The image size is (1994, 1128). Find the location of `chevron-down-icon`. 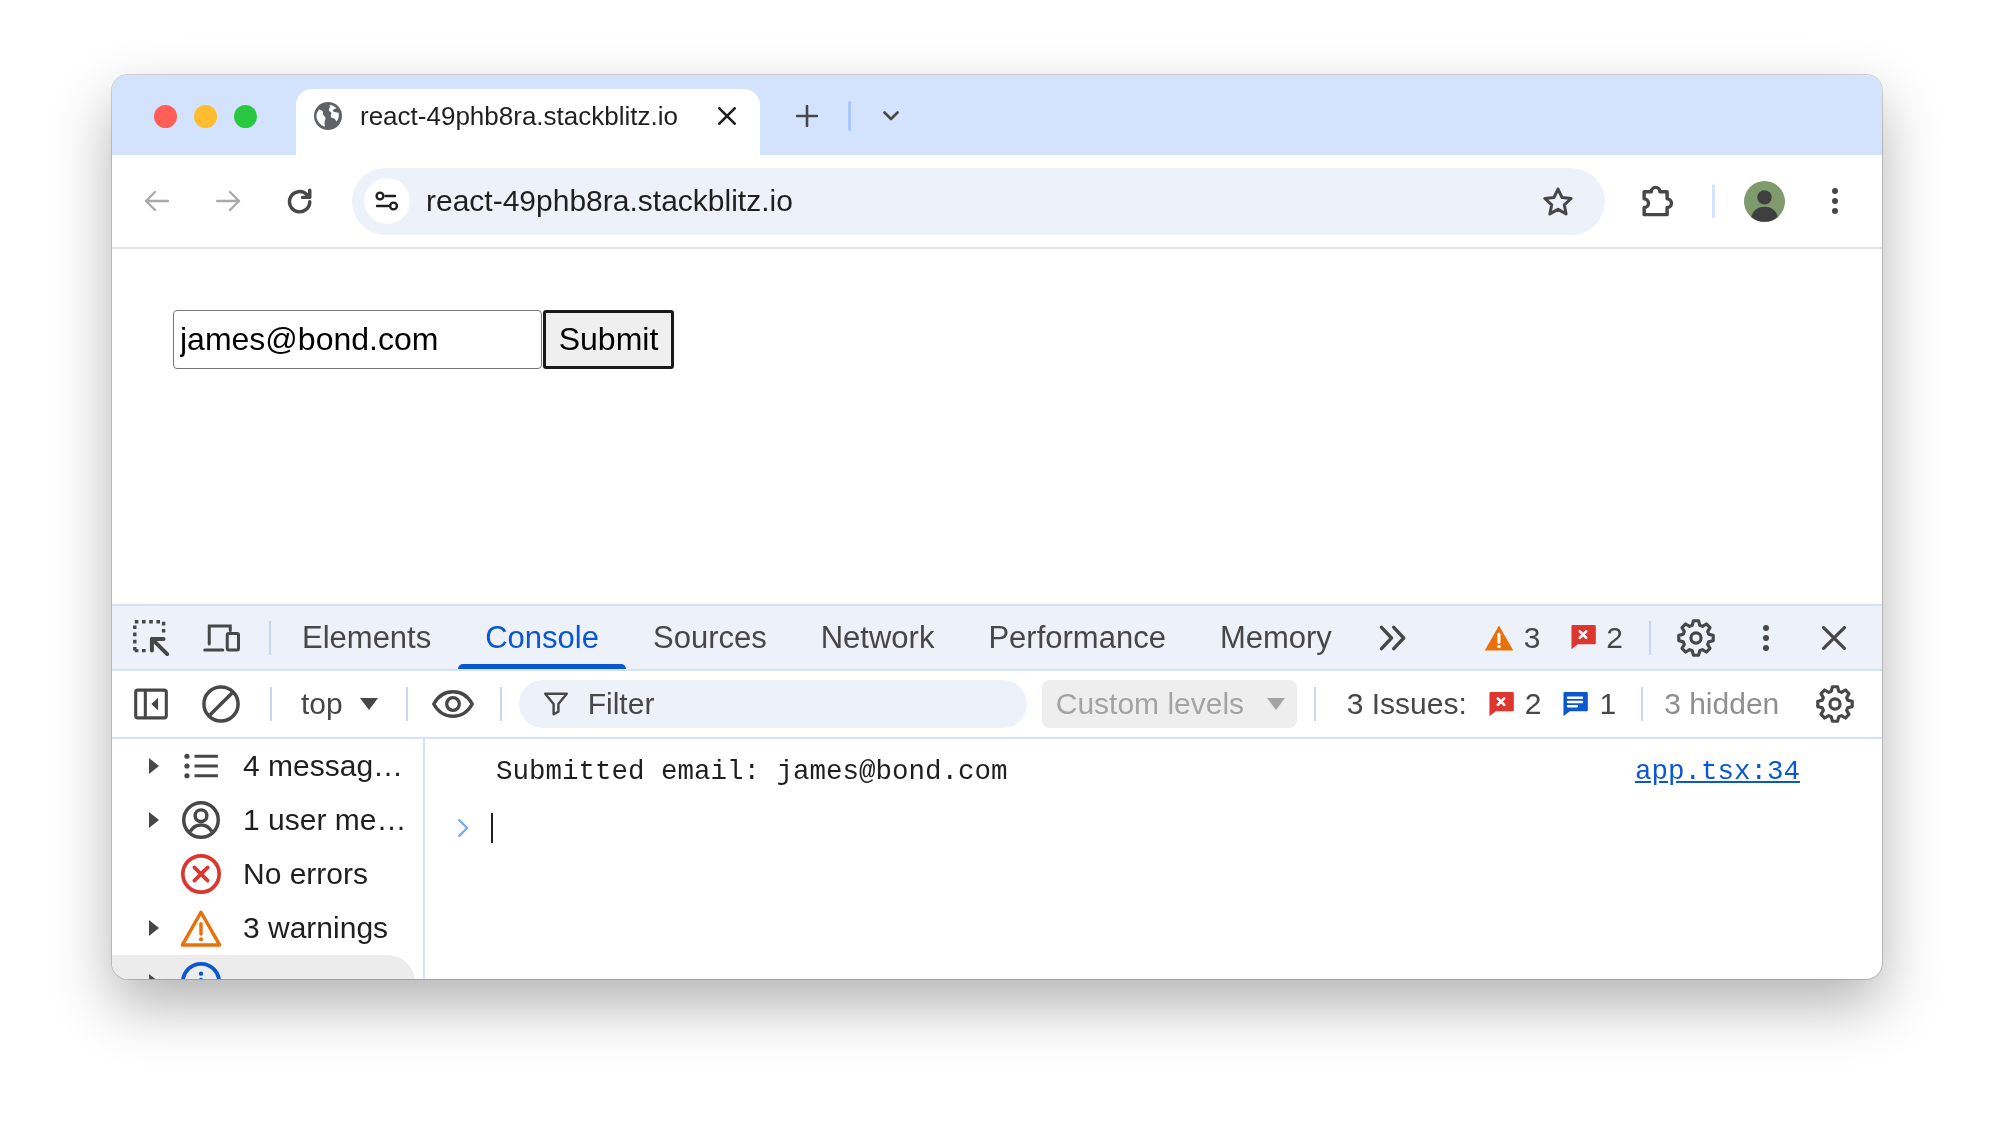

chevron-down-icon is located at coordinates (891, 116).